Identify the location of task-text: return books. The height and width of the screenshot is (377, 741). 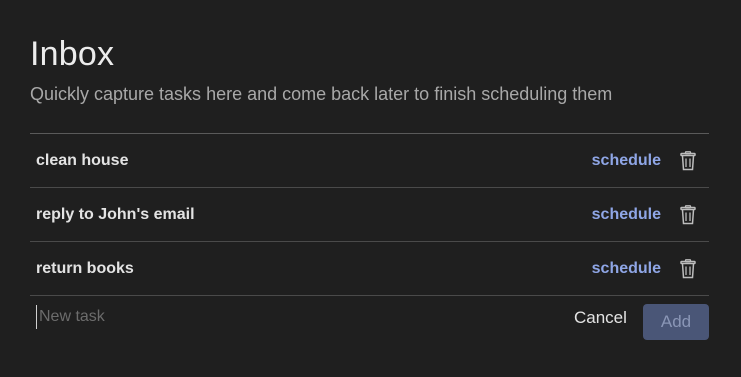
(85, 268).